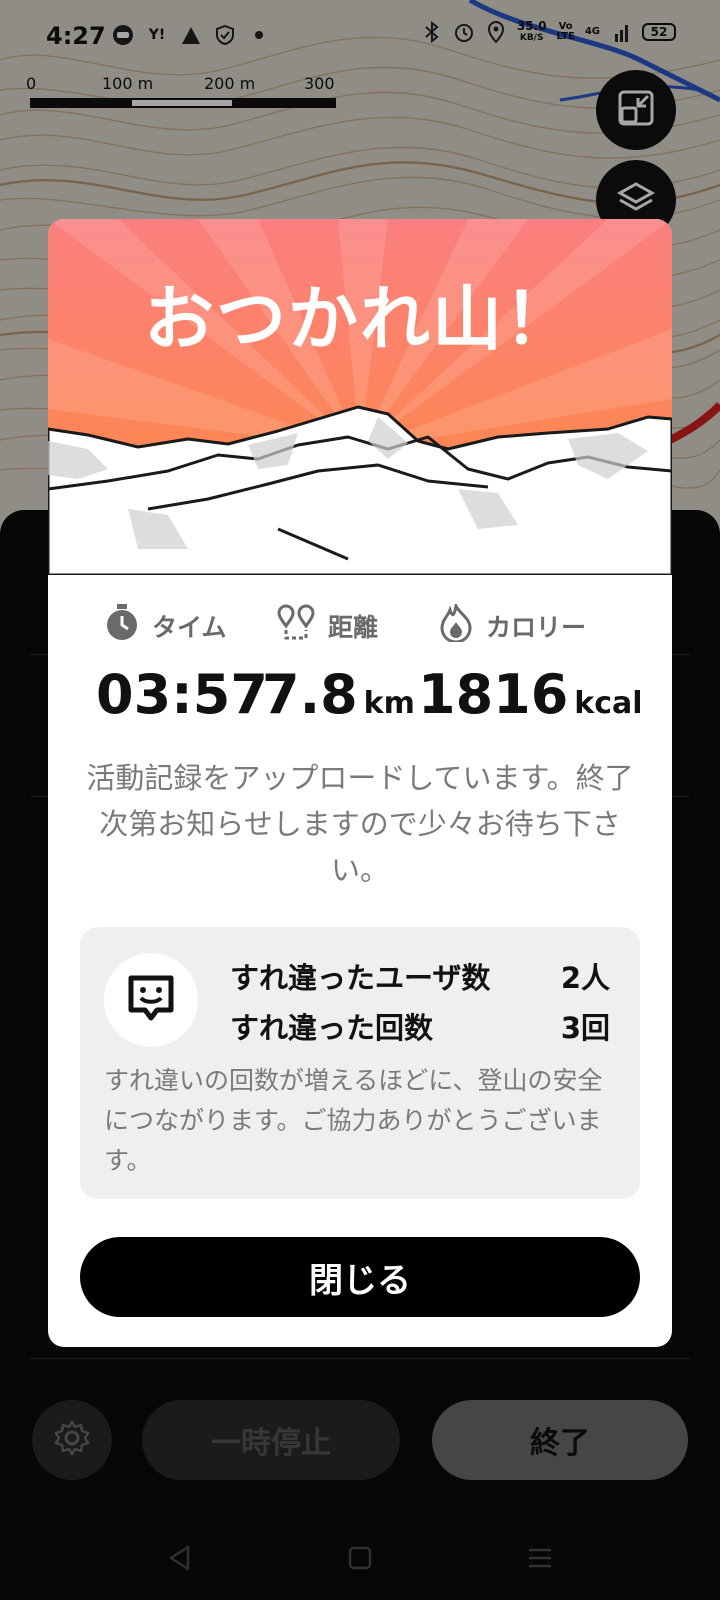  Describe the element at coordinates (332, 1028) in the screenshot. I see `encounter-count-label: すれ違った回数` at that location.